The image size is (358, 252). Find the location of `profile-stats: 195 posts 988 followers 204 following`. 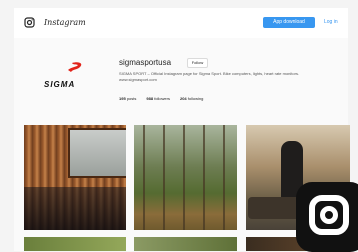

profile-stats: 195 posts 988 followers 204 following is located at coordinates (219, 98).